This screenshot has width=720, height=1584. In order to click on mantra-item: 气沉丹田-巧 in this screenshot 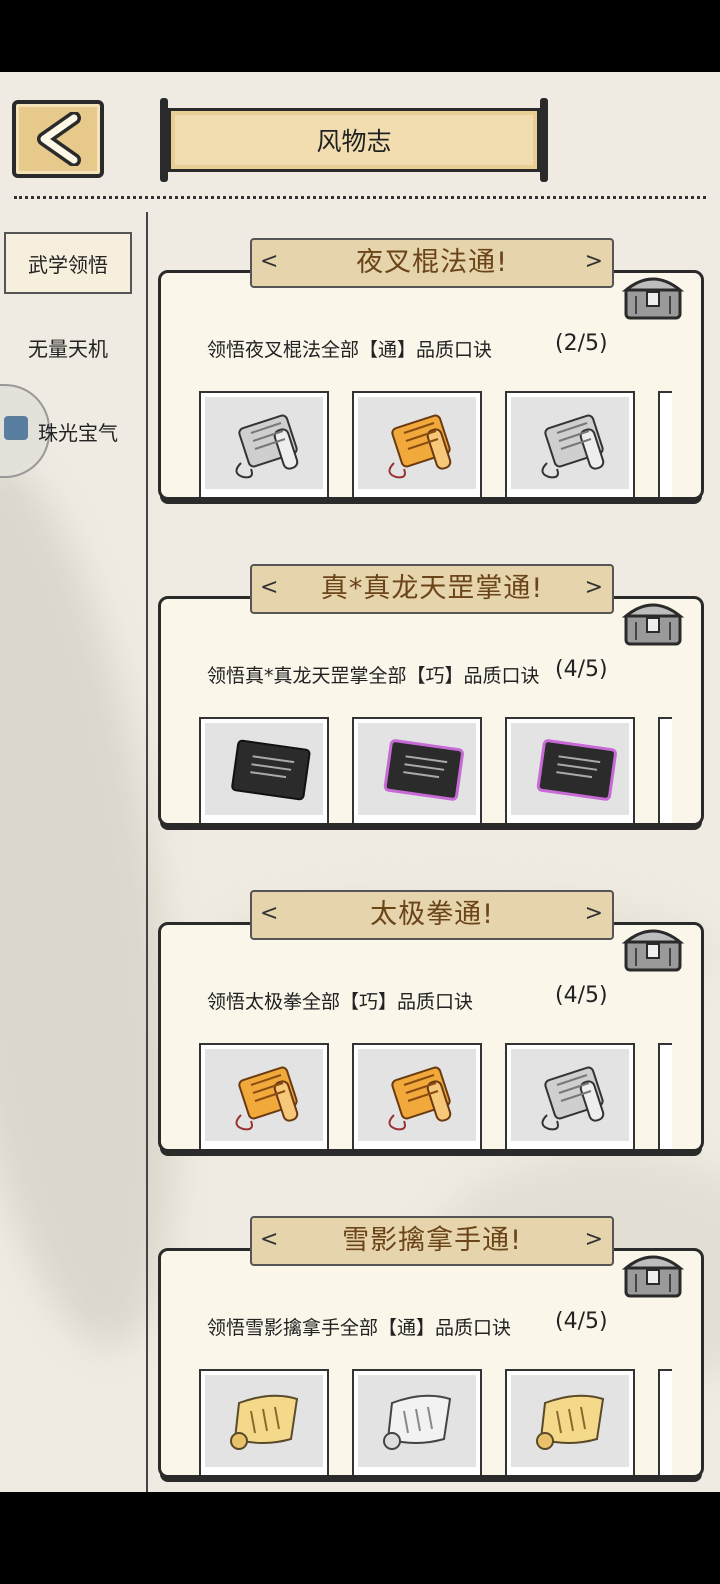, I will do `click(417, 1096)`.